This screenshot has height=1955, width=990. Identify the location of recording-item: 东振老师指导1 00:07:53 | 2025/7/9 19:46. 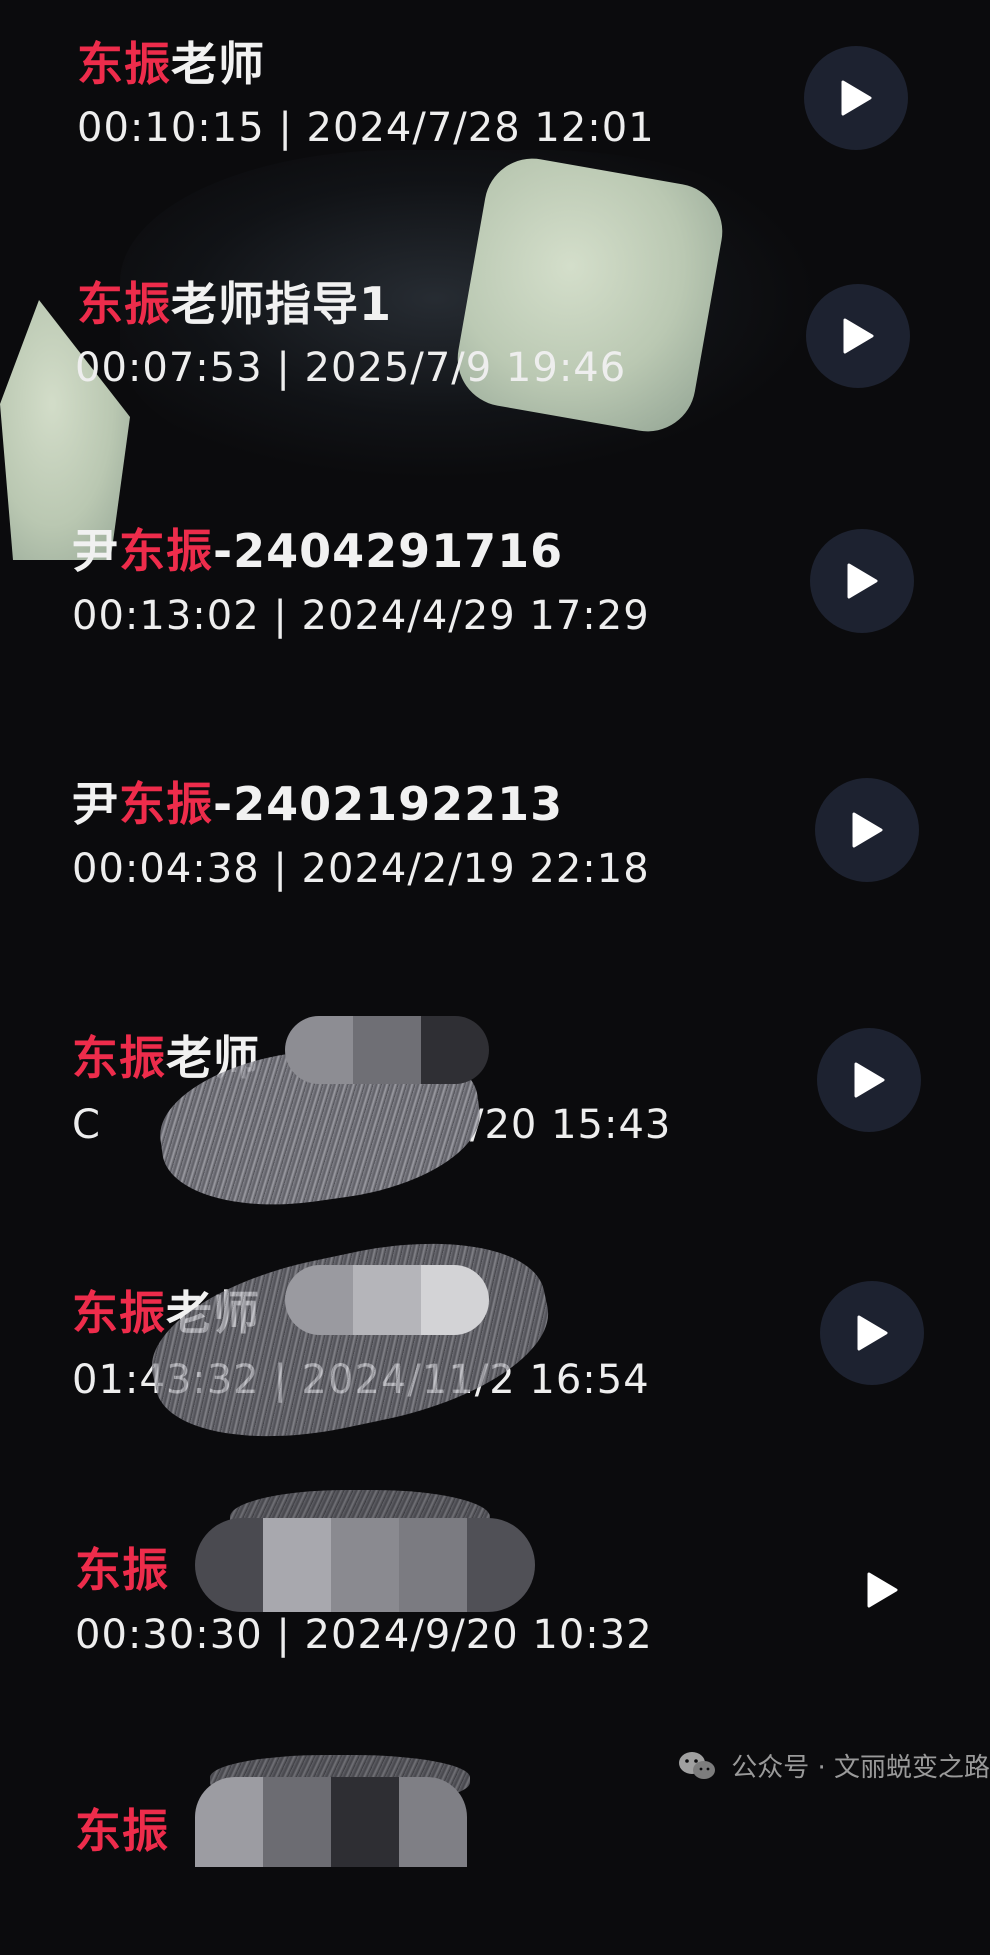
(495, 340).